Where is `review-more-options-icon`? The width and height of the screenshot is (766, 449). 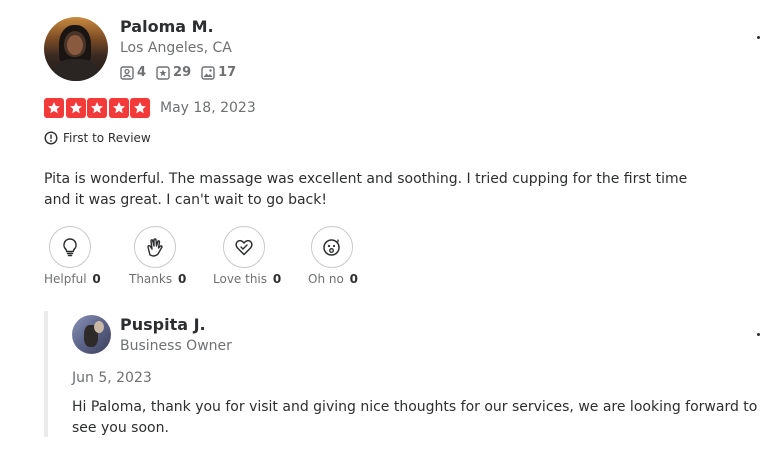
review-more-options-icon is located at coordinates (758, 37).